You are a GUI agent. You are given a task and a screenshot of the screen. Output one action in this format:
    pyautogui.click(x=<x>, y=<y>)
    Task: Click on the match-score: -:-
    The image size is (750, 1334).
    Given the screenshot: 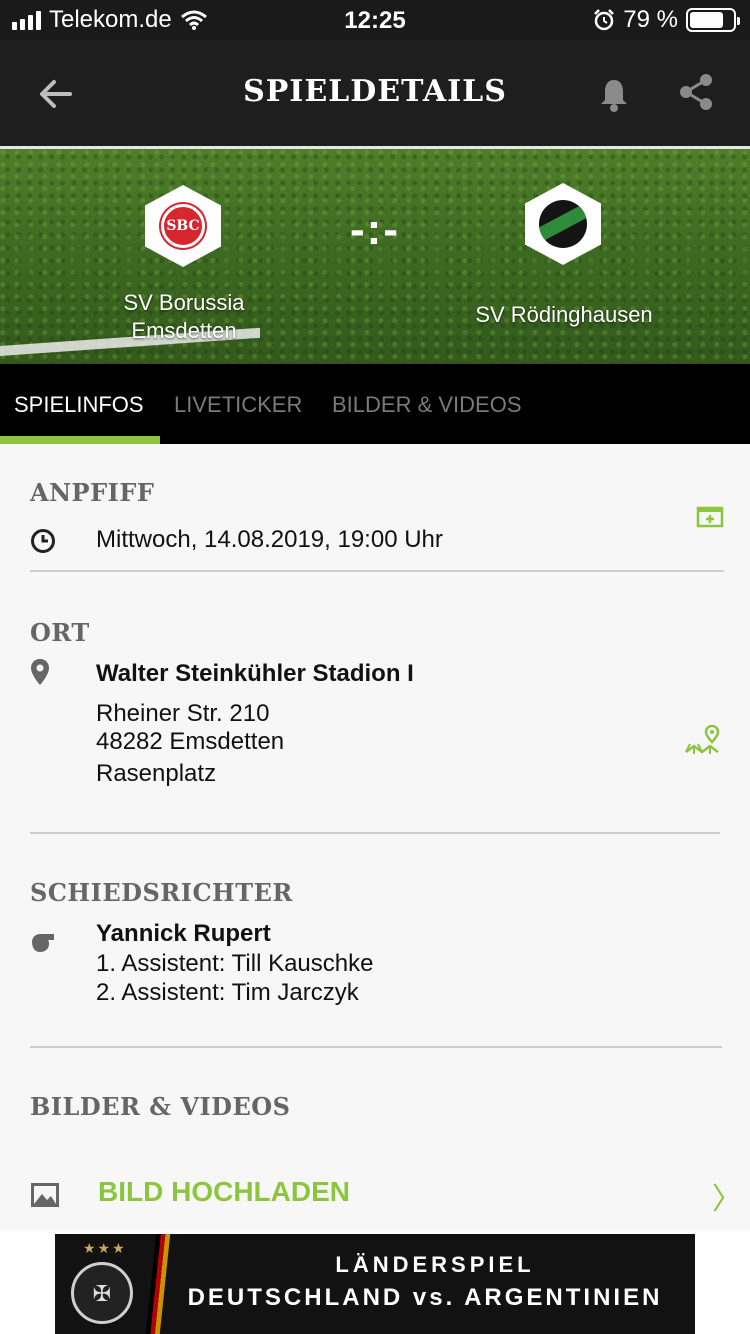 What is the action you would take?
    pyautogui.click(x=375, y=229)
    